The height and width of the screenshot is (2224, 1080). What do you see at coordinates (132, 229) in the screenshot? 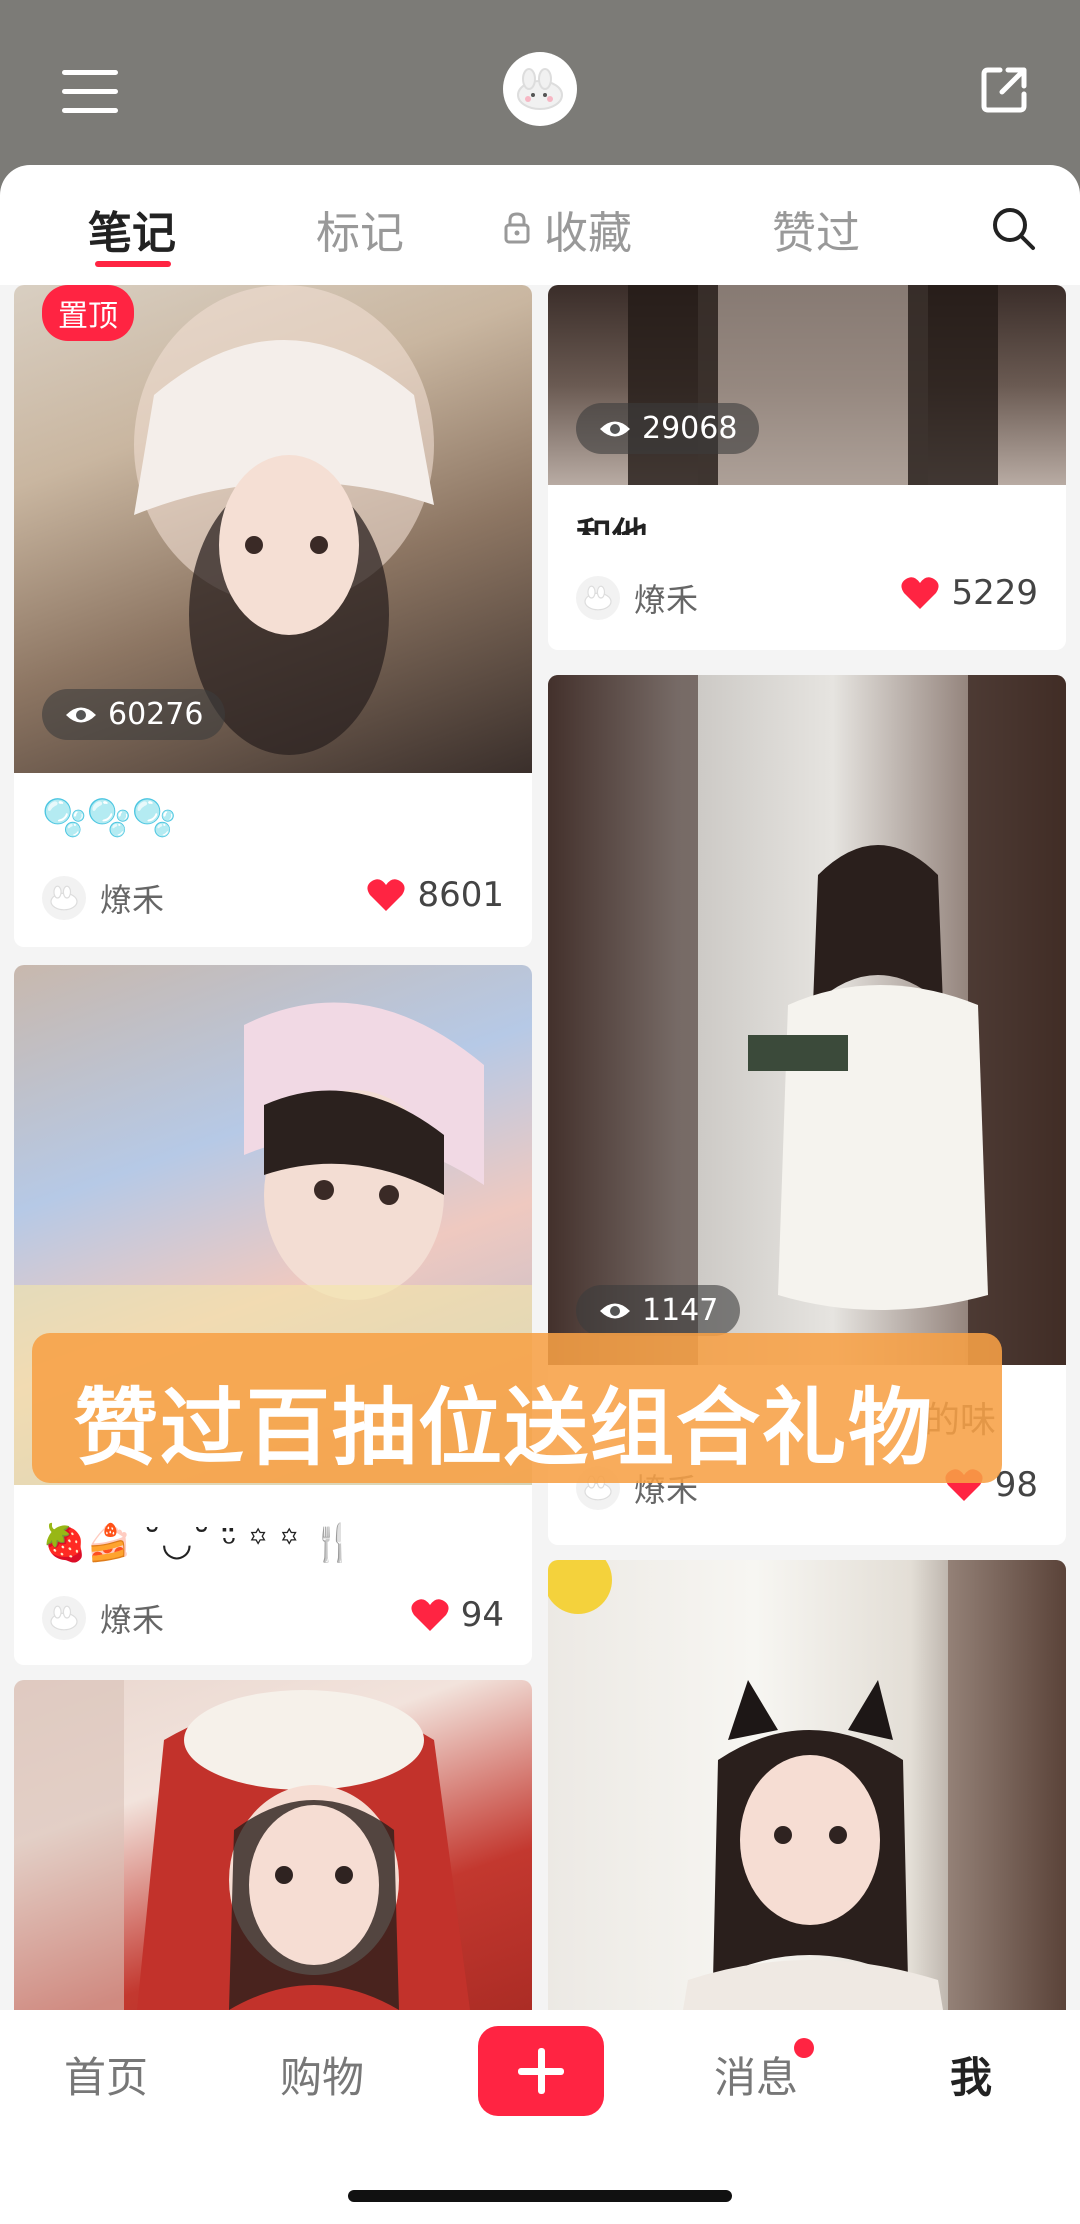
I see `tab-notes: 笔记` at bounding box center [132, 229].